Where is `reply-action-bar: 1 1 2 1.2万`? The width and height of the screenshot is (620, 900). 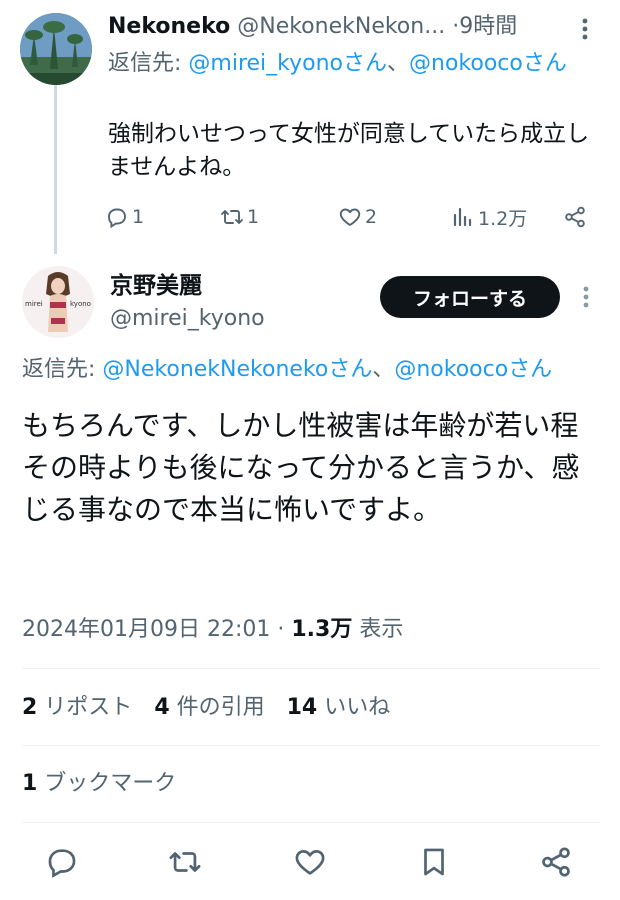 reply-action-bar: 1 1 2 1.2万 is located at coordinates (350, 217).